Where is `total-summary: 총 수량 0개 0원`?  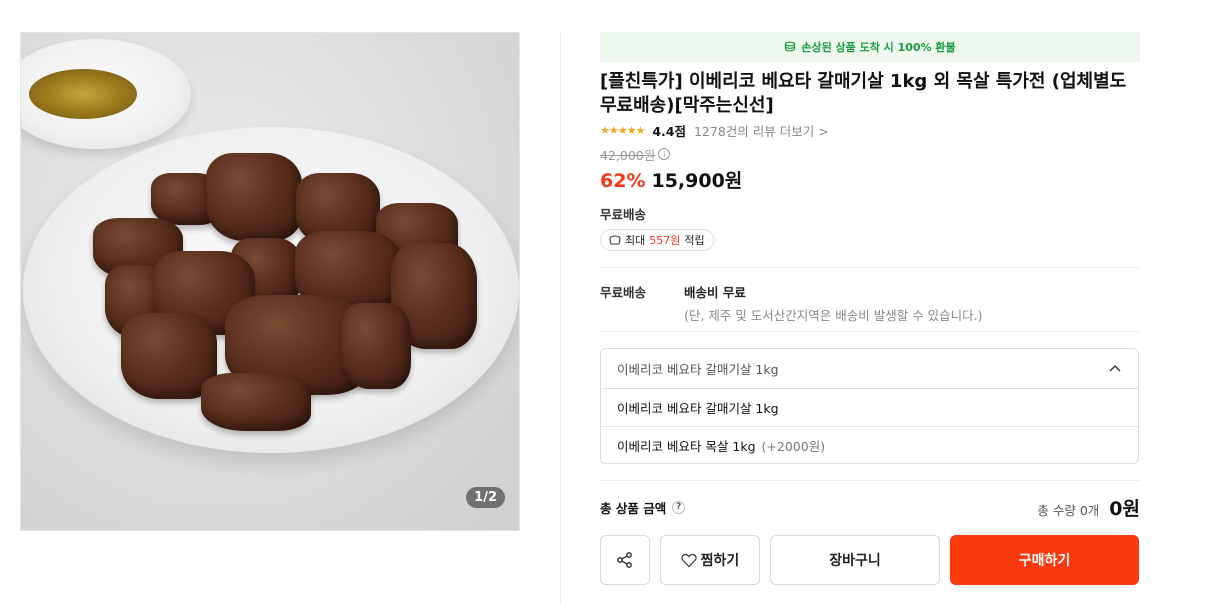 total-summary: 총 수량 0개 0원 is located at coordinates (1088, 507).